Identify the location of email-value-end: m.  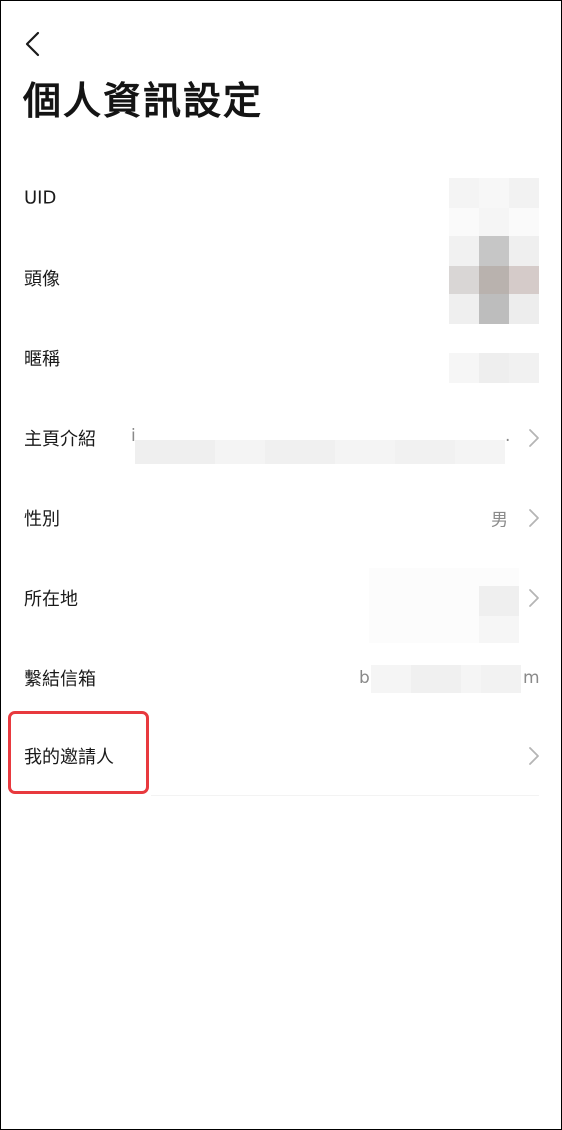
(531, 678).